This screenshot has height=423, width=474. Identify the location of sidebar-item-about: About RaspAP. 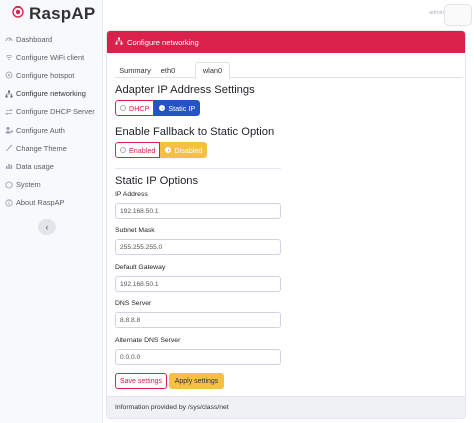
(51, 203).